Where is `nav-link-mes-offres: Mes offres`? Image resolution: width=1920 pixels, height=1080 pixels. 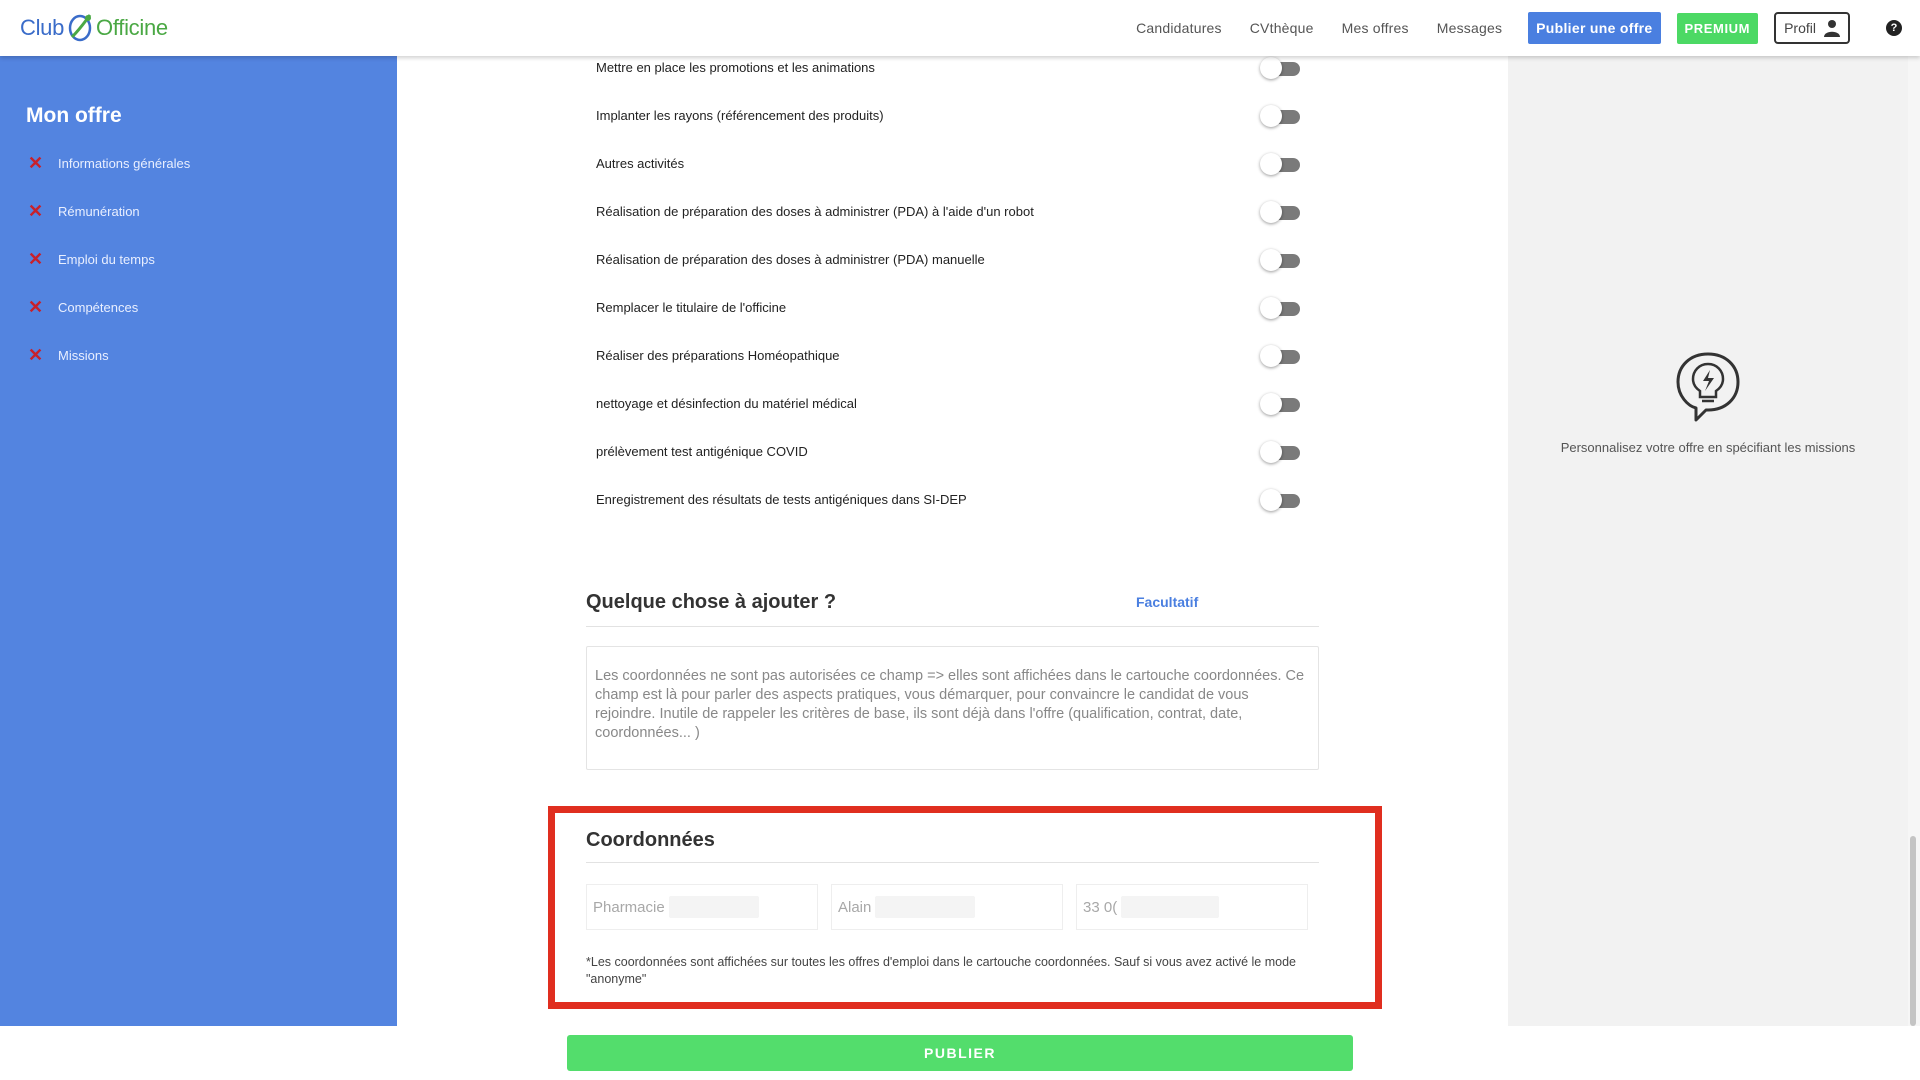
nav-link-mes-offres: Mes offres is located at coordinates (1375, 28).